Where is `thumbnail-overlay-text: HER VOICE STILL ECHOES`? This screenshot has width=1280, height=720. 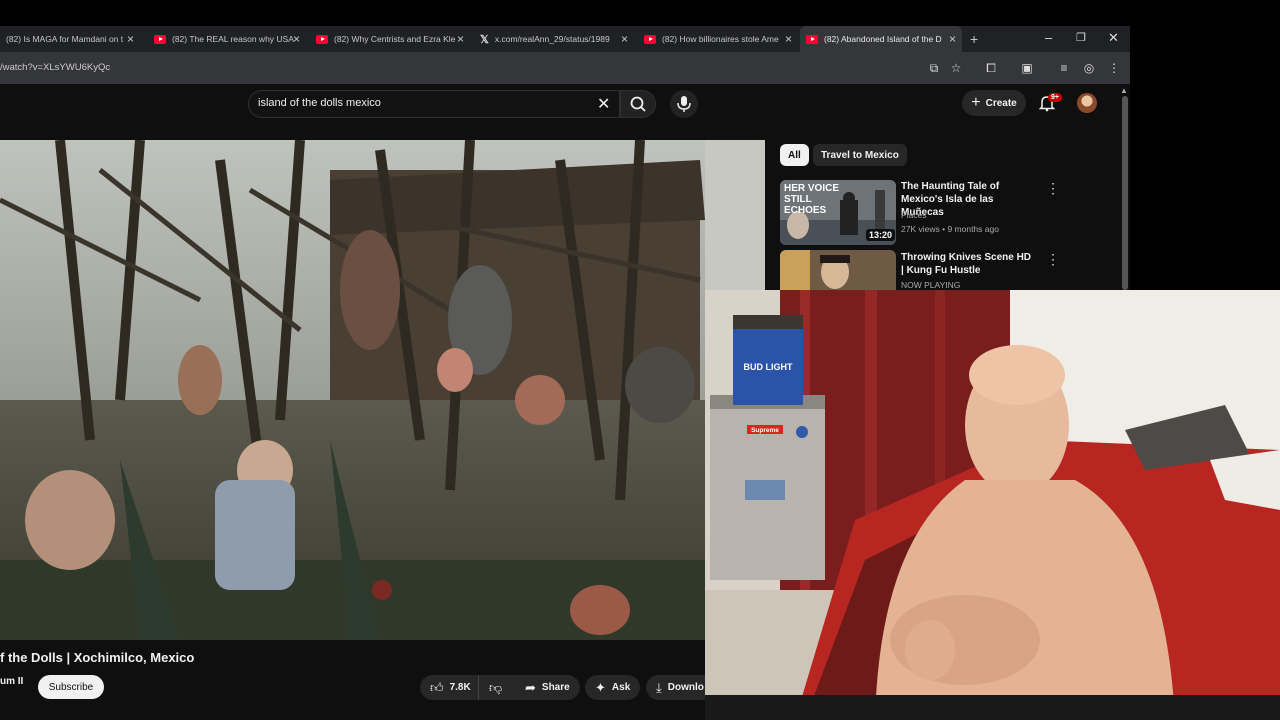 thumbnail-overlay-text: HER VOICE STILL ECHOES is located at coordinates (812, 199).